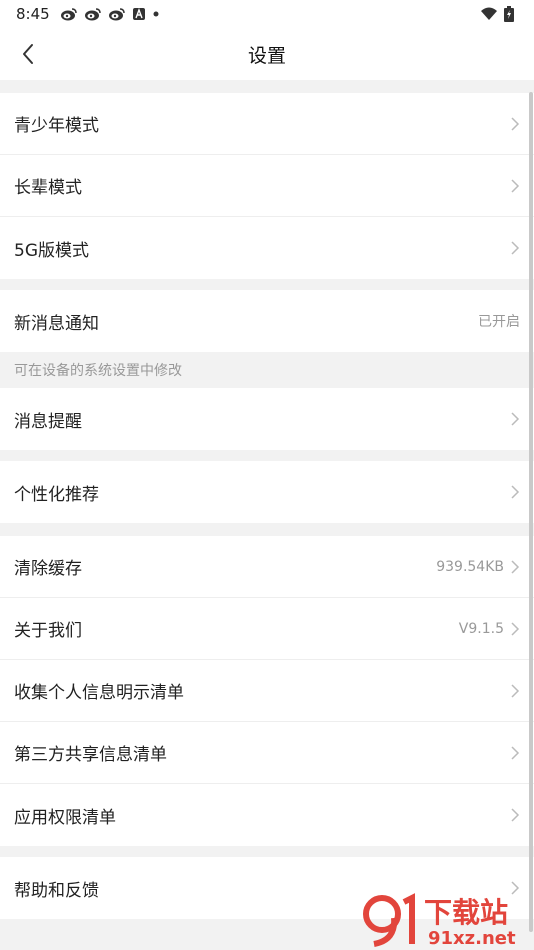 The width and height of the screenshot is (534, 950). I want to click on chevron-left-icon, so click(28, 54).